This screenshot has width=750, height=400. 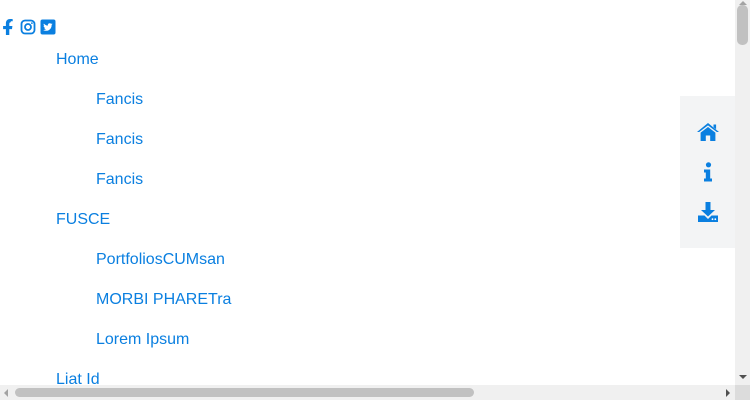 I want to click on facebook-icon, so click(x=8, y=27).